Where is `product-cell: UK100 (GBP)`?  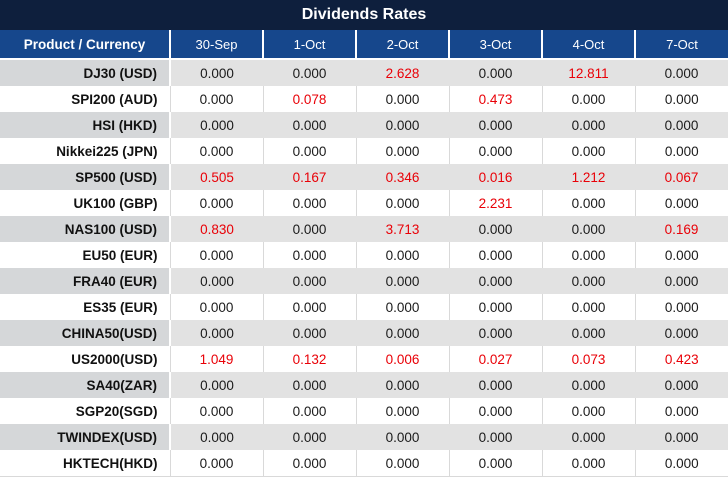
product-cell: UK100 (GBP) is located at coordinates (85, 203).